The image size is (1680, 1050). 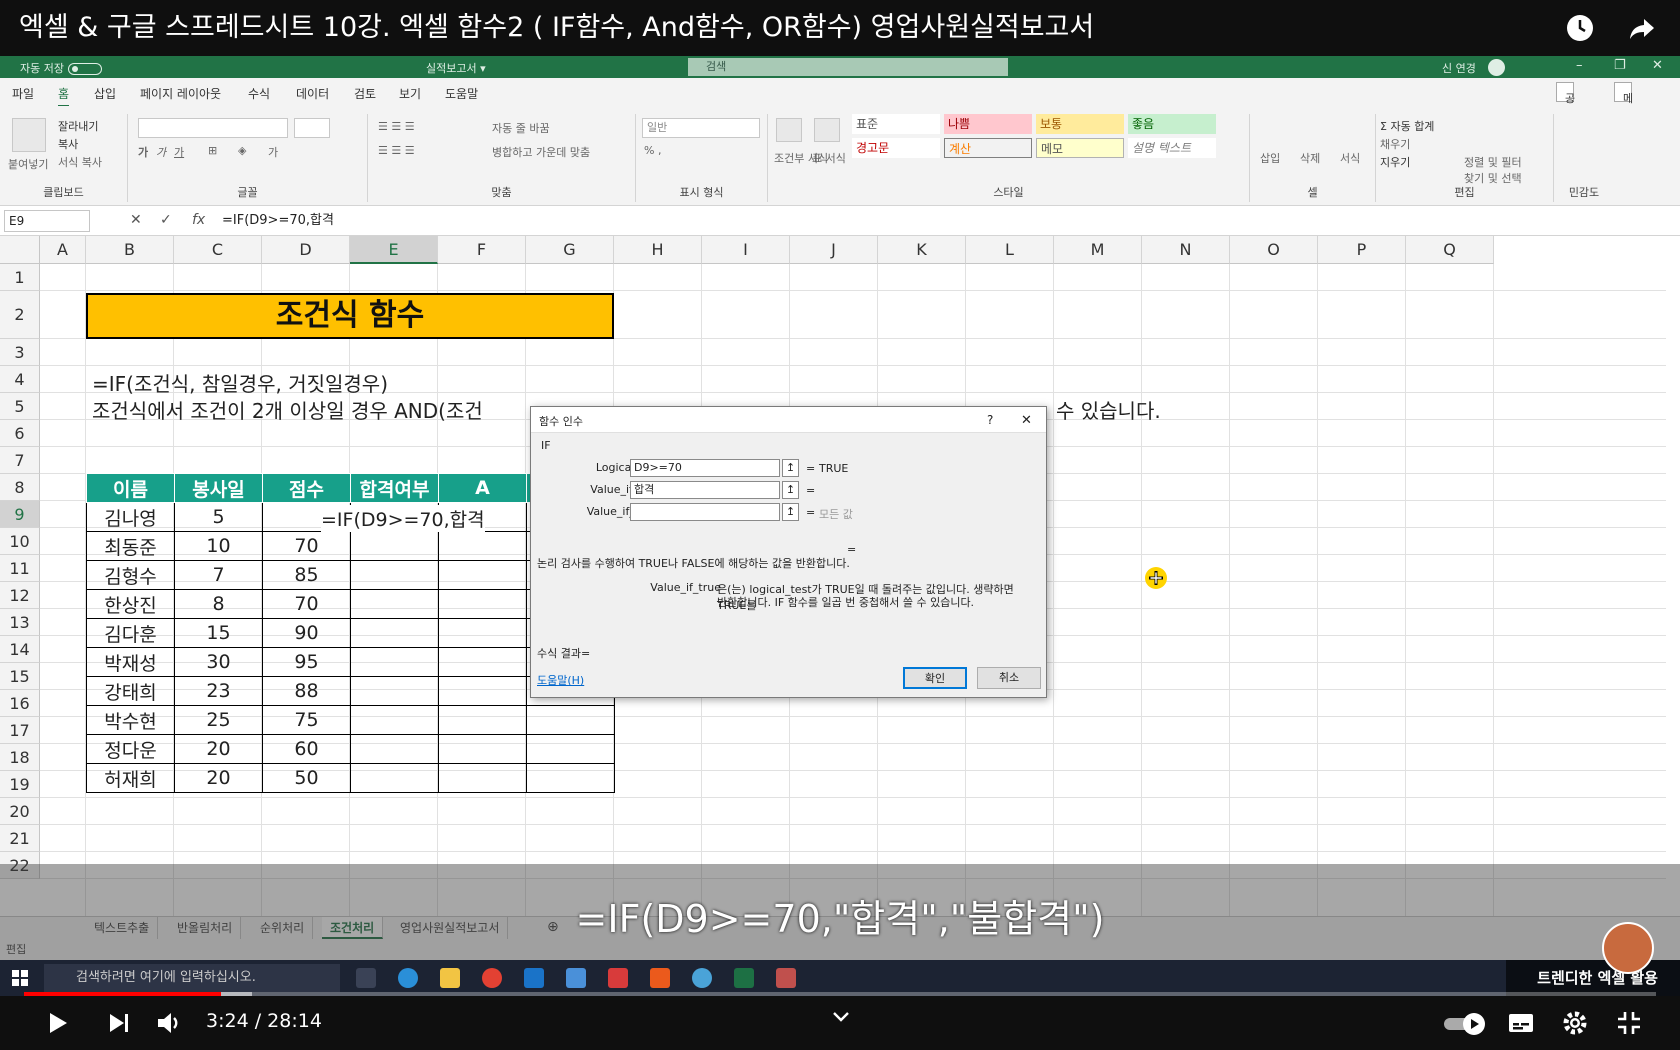 I want to click on volume-icon, so click(x=169, y=1023).